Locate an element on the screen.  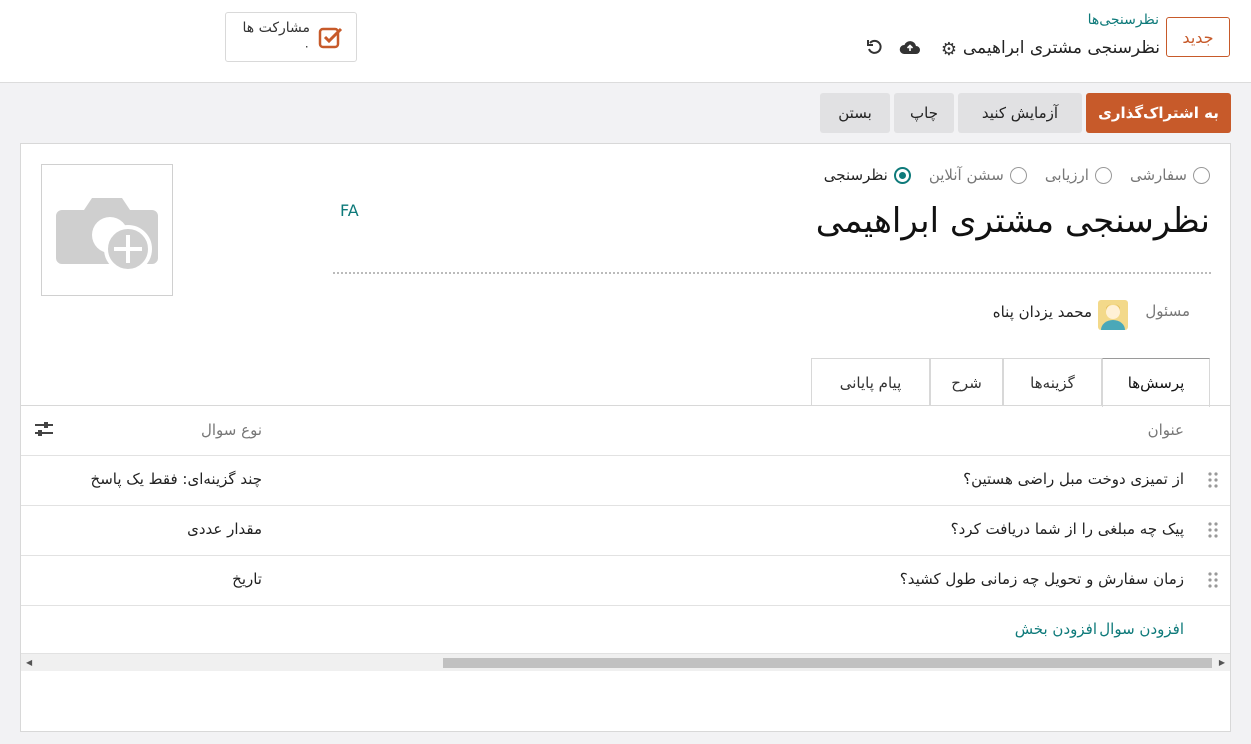
responsible-field: محمد یزدان پناه is located at coordinates (1042, 312).